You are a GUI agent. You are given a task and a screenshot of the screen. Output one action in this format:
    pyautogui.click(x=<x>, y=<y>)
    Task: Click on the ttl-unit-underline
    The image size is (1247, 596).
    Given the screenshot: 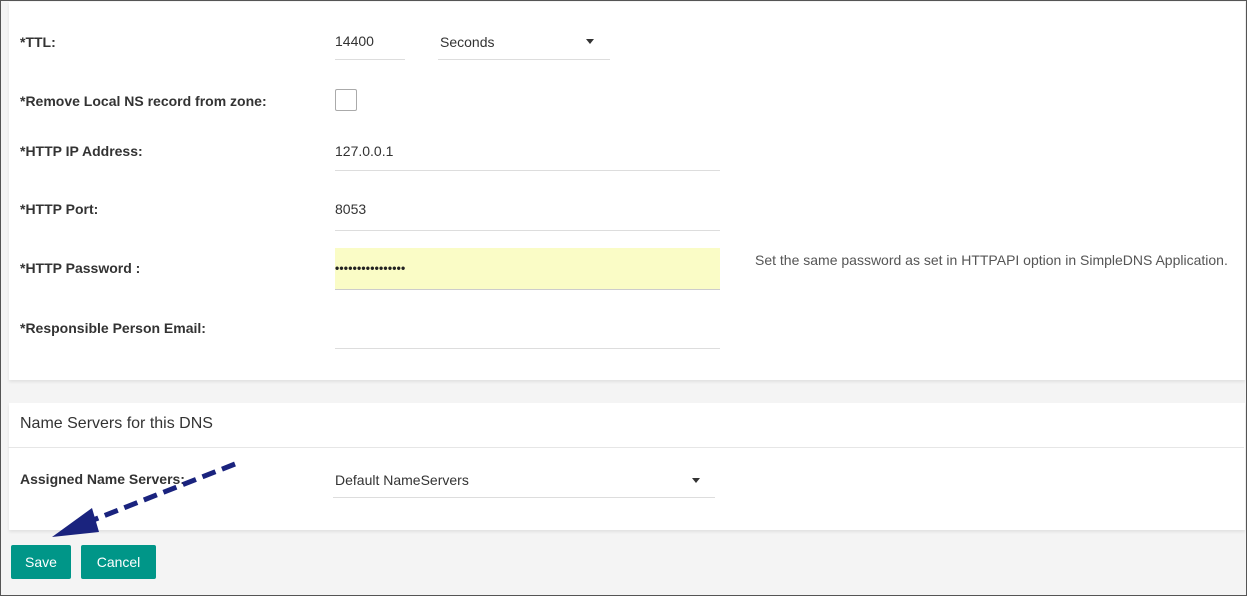 What is the action you would take?
    pyautogui.click(x=524, y=59)
    